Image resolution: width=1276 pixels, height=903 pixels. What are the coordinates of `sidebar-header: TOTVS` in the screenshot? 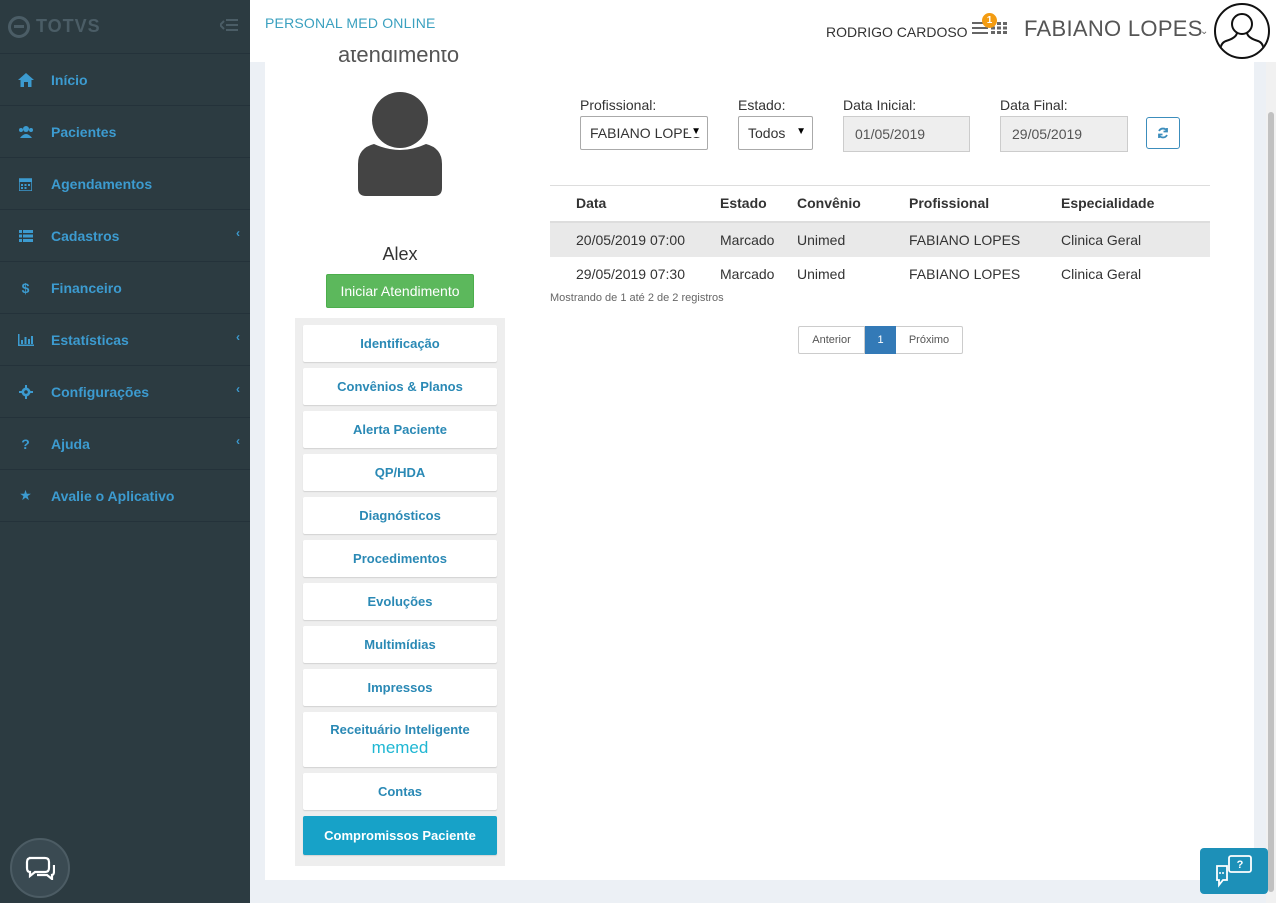 It's located at (125, 27).